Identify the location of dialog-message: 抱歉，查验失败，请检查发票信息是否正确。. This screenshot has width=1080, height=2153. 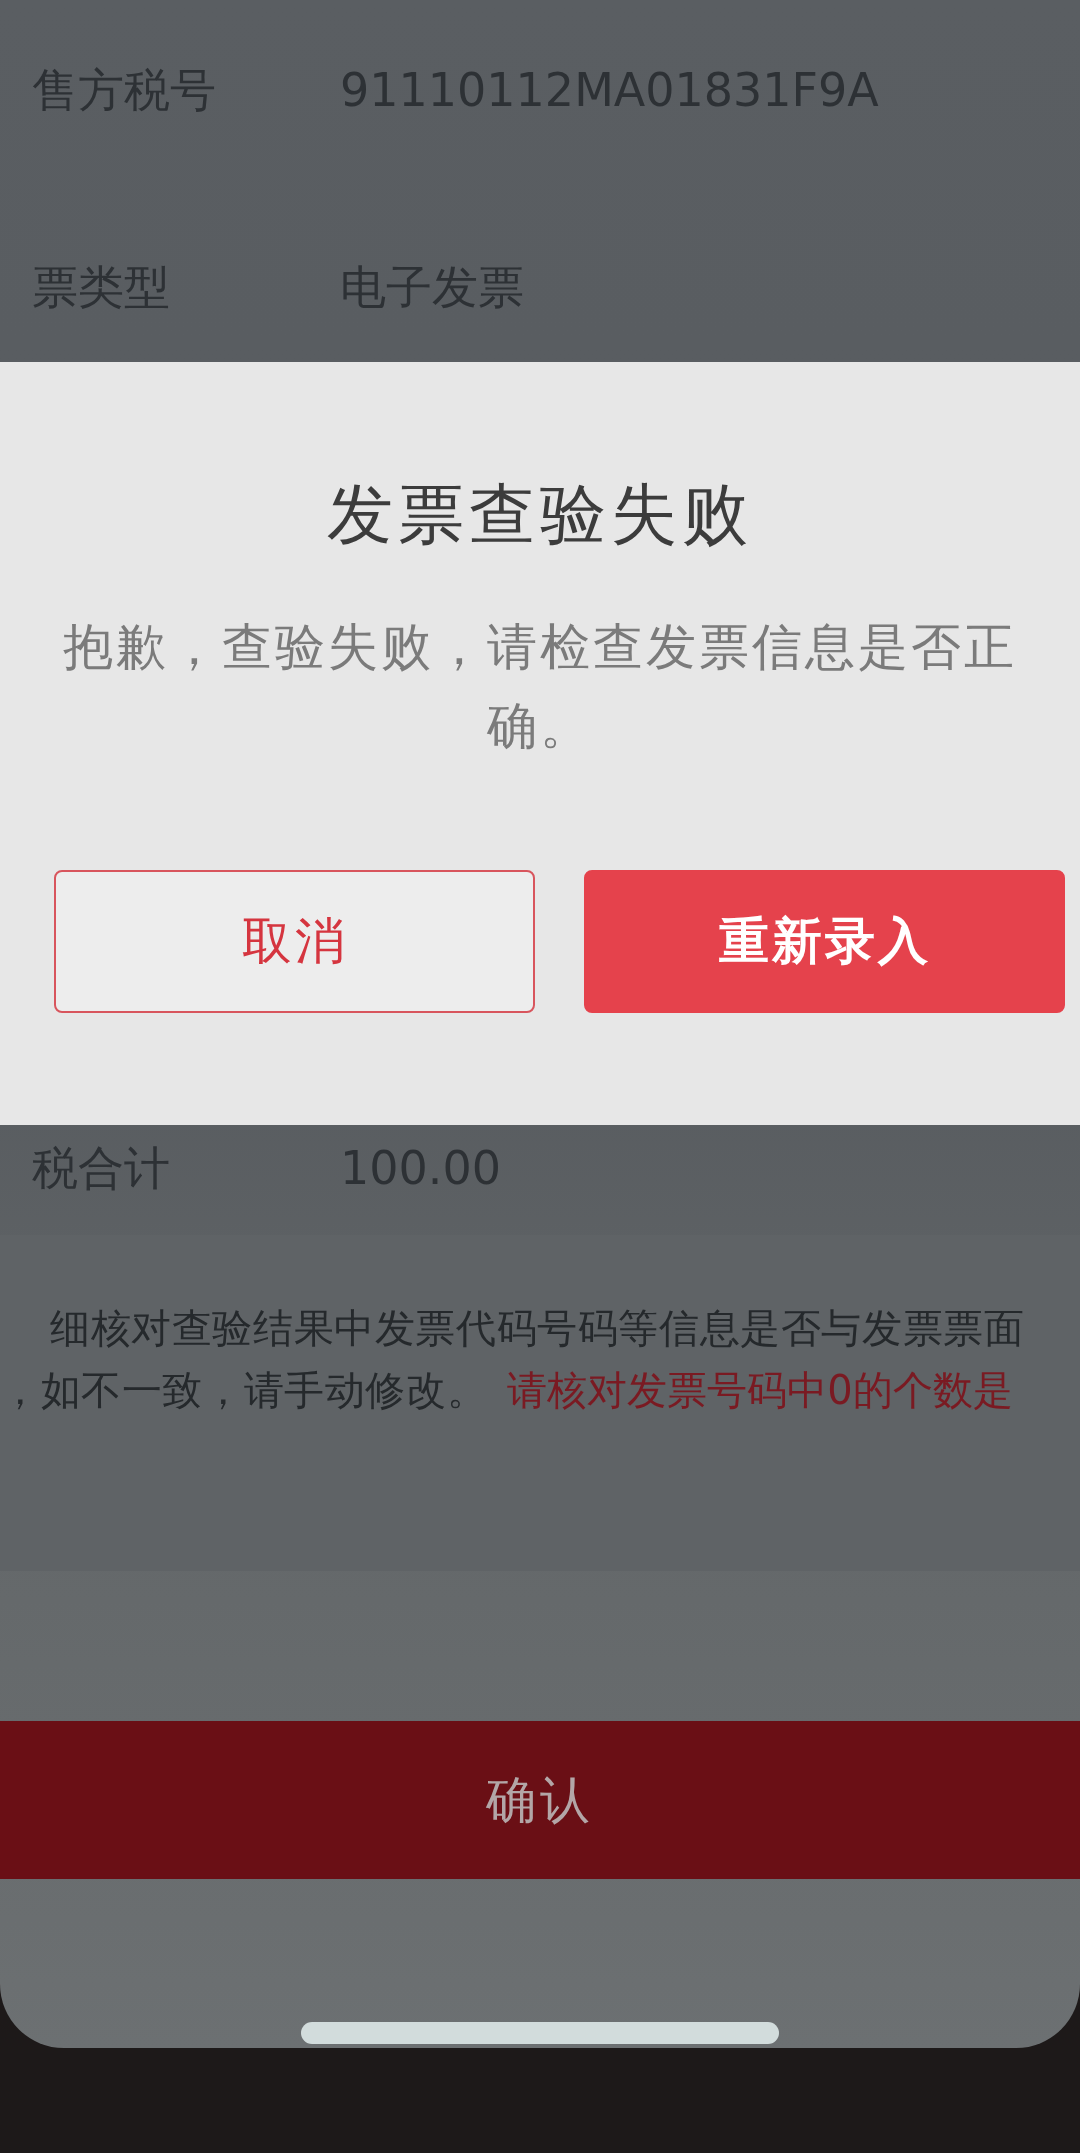
(540, 687).